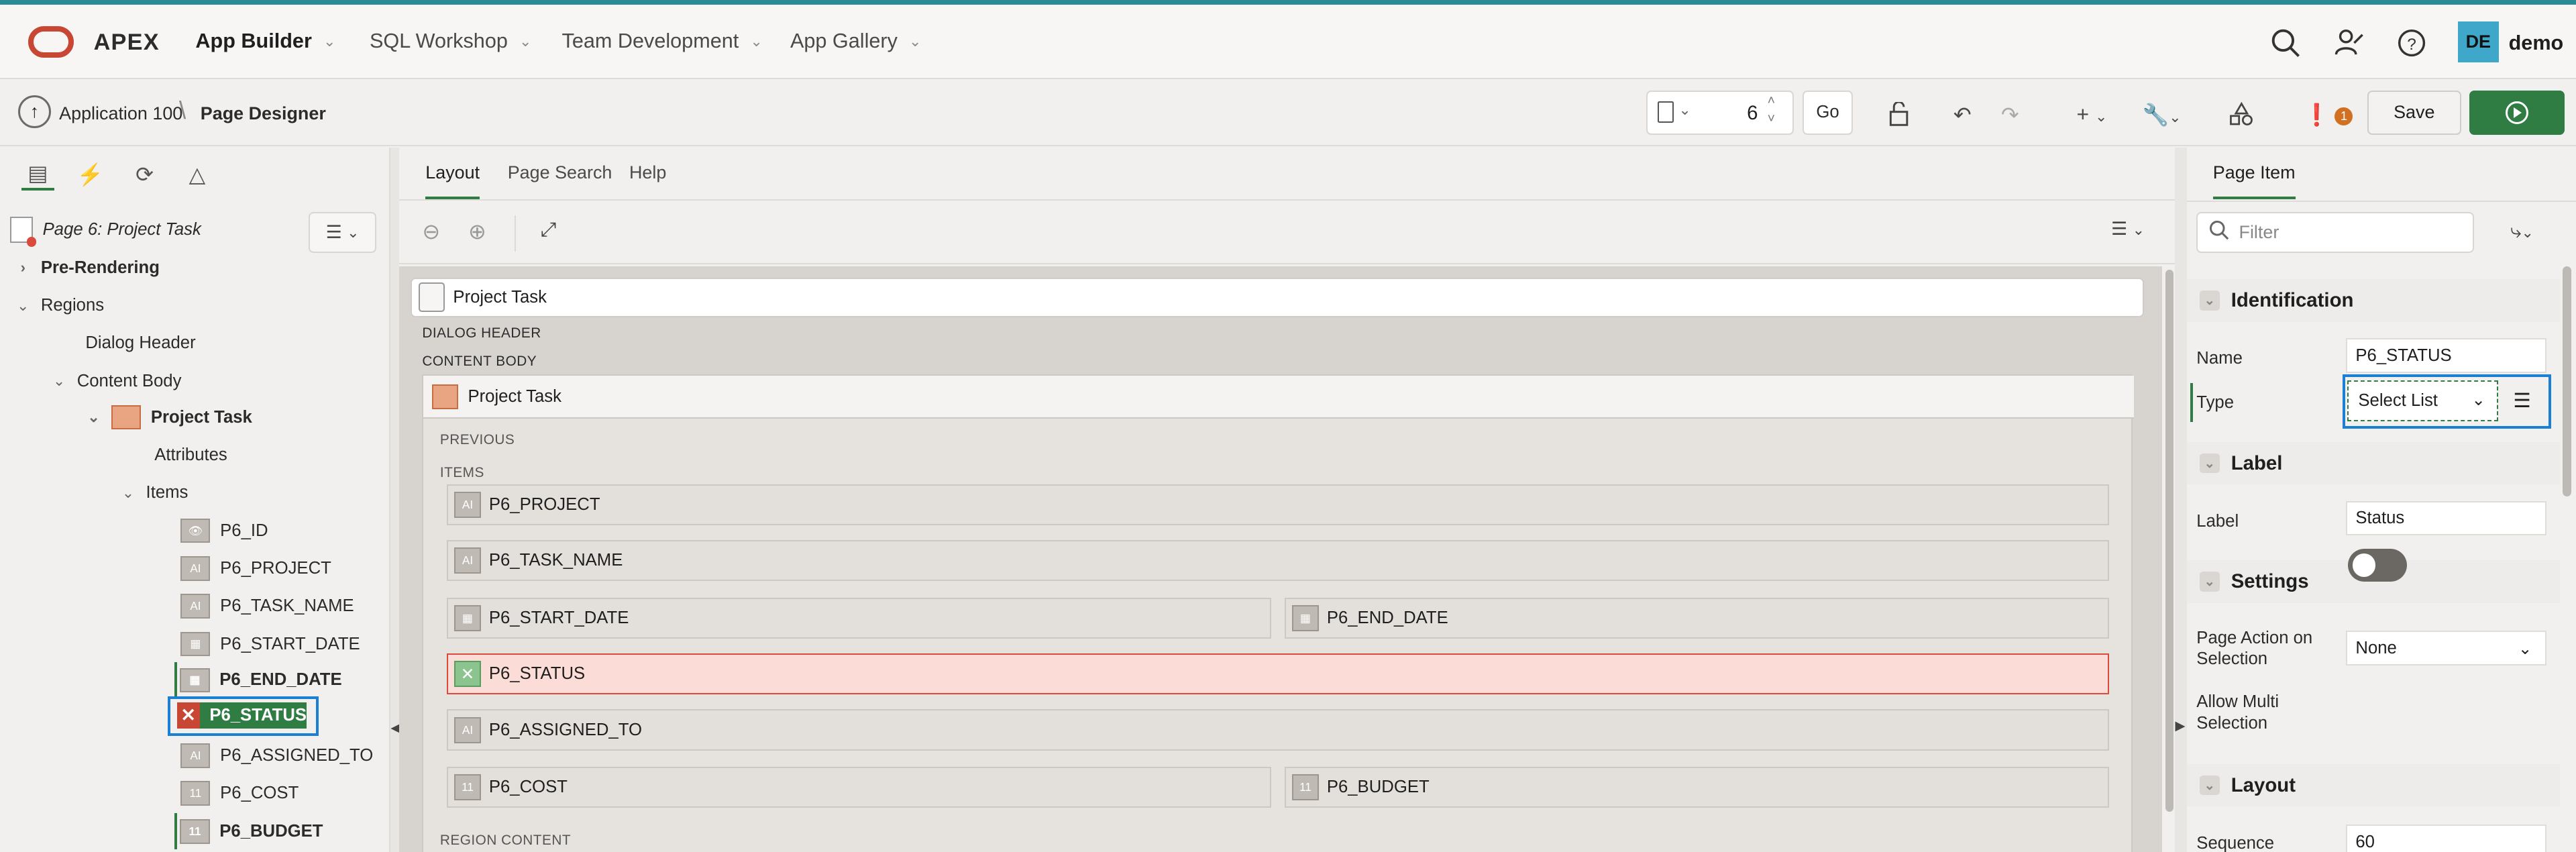  Describe the element at coordinates (90, 174) in the screenshot. I see `dynamic-actions-tab-icon: ⚡` at that location.